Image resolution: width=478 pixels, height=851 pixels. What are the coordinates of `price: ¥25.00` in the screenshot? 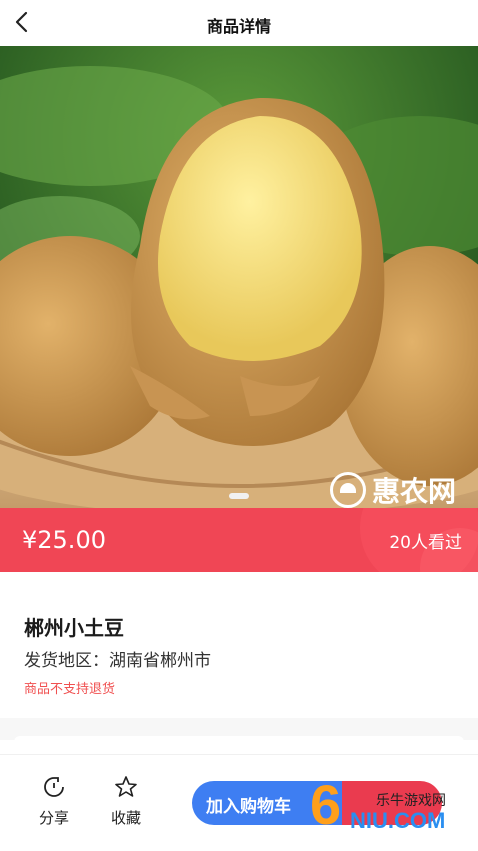 It's located at (64, 540).